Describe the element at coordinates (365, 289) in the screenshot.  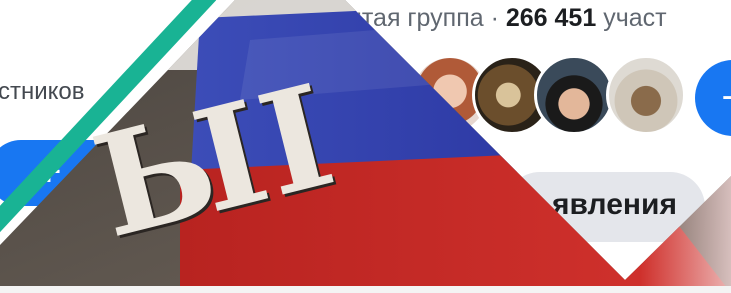
I see `bottom-divider` at that location.